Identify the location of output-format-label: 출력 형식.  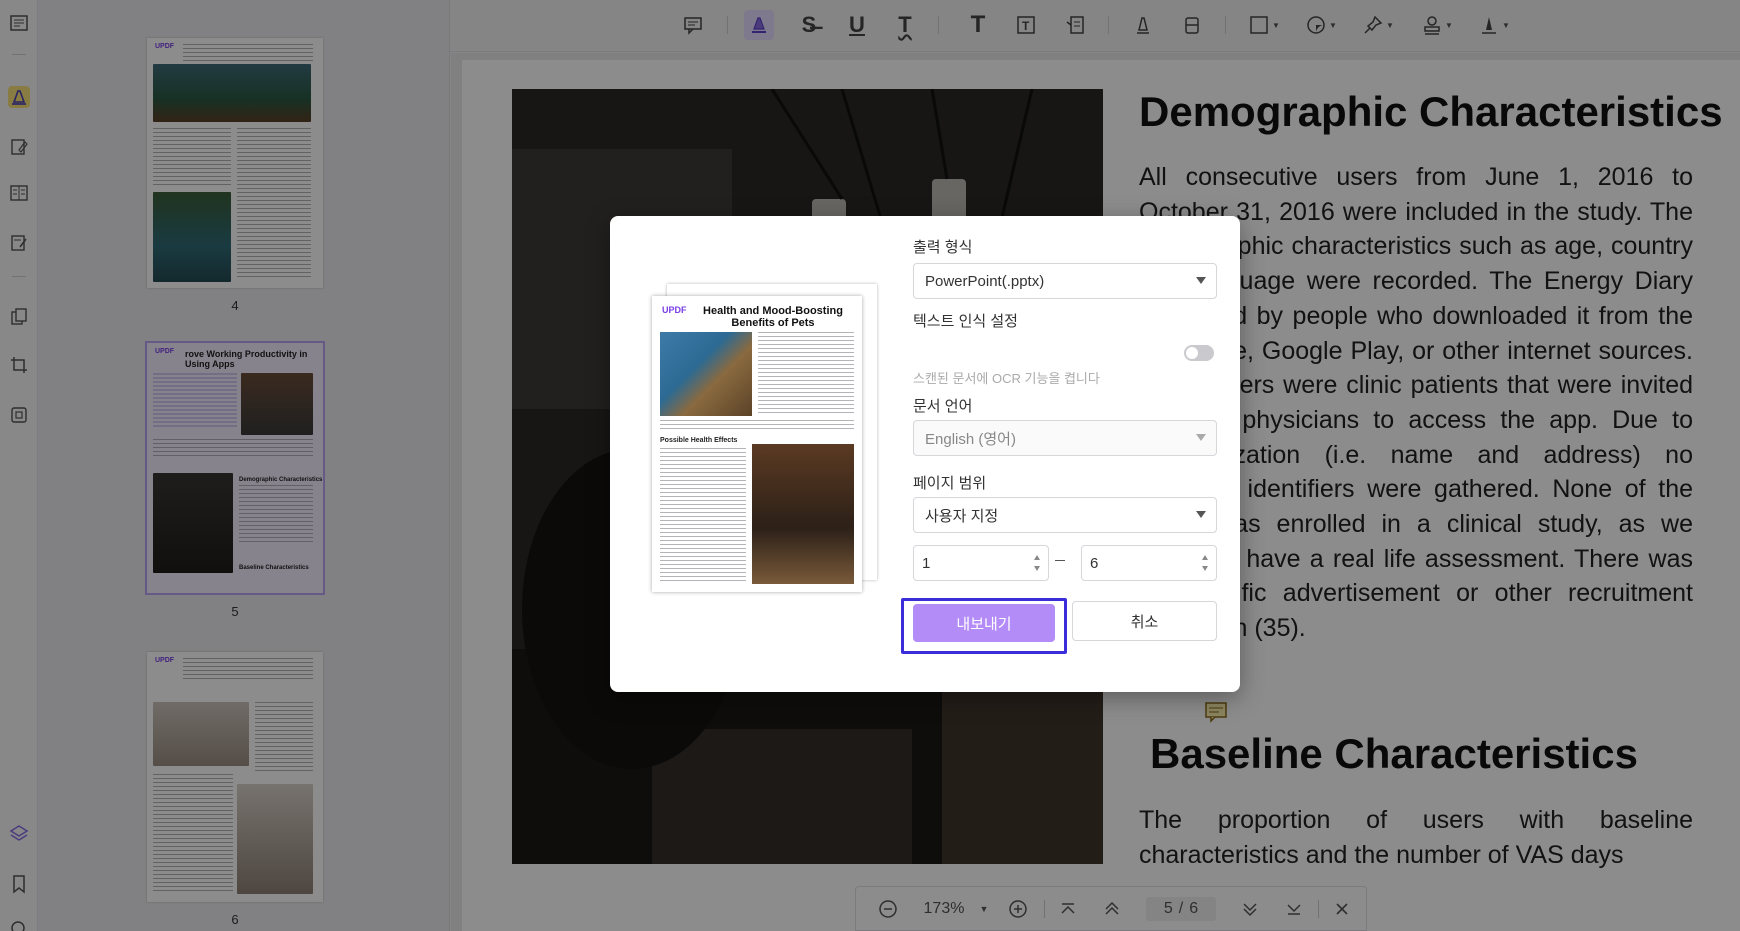
(943, 247).